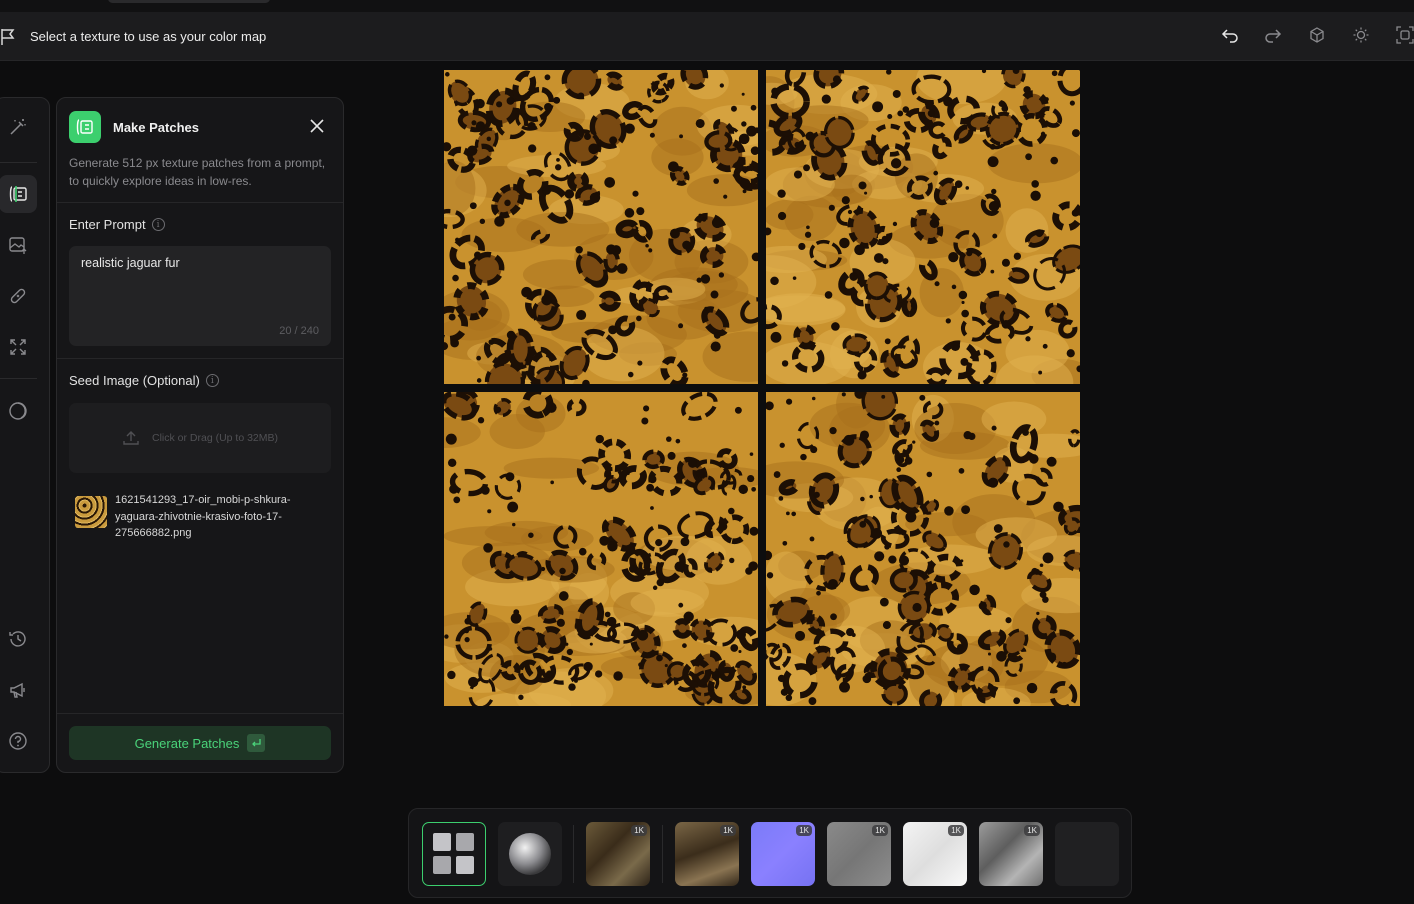 Image resolution: width=1414 pixels, height=904 pixels. What do you see at coordinates (1230, 35) in the screenshot?
I see `undo-icon` at bounding box center [1230, 35].